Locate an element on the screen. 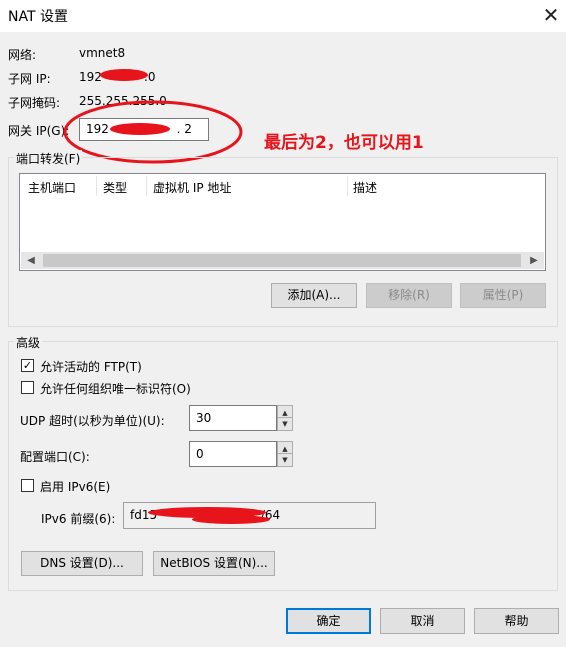 The height and width of the screenshot is (647, 577). allow-any-oui-label: 允许任何组织唯一标识符(O) is located at coordinates (115, 388).